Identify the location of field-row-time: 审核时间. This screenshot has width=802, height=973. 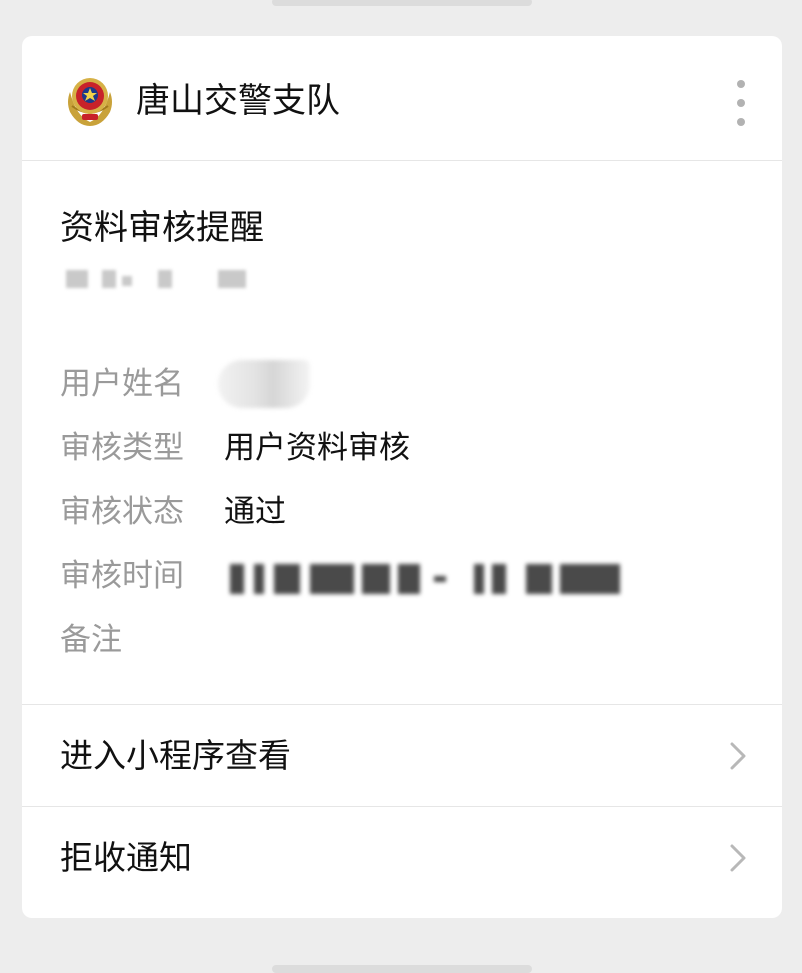
(405, 580).